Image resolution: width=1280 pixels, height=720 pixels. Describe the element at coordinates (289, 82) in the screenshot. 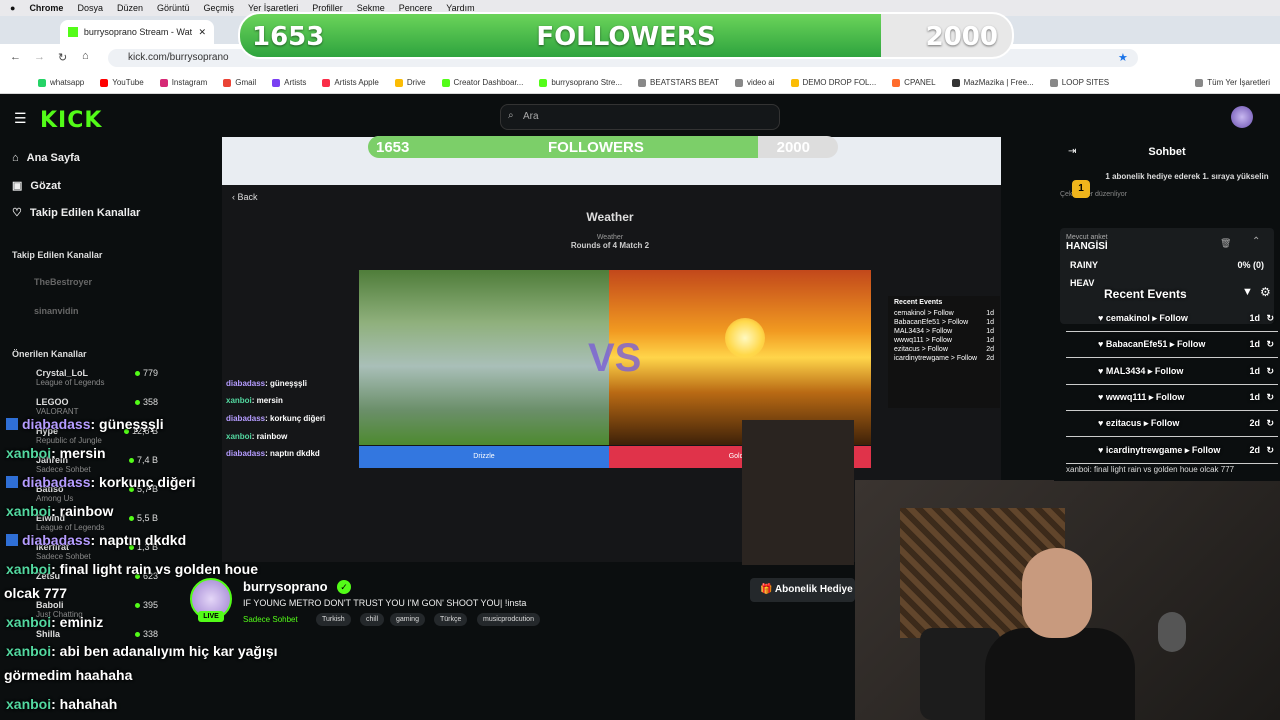

I see `bookmark-artists: Artists` at that location.